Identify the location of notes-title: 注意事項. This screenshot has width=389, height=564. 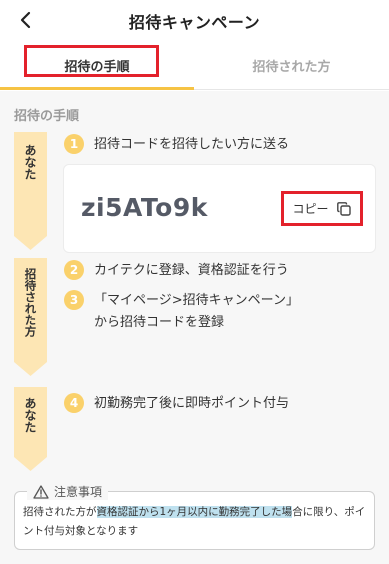
(78, 492).